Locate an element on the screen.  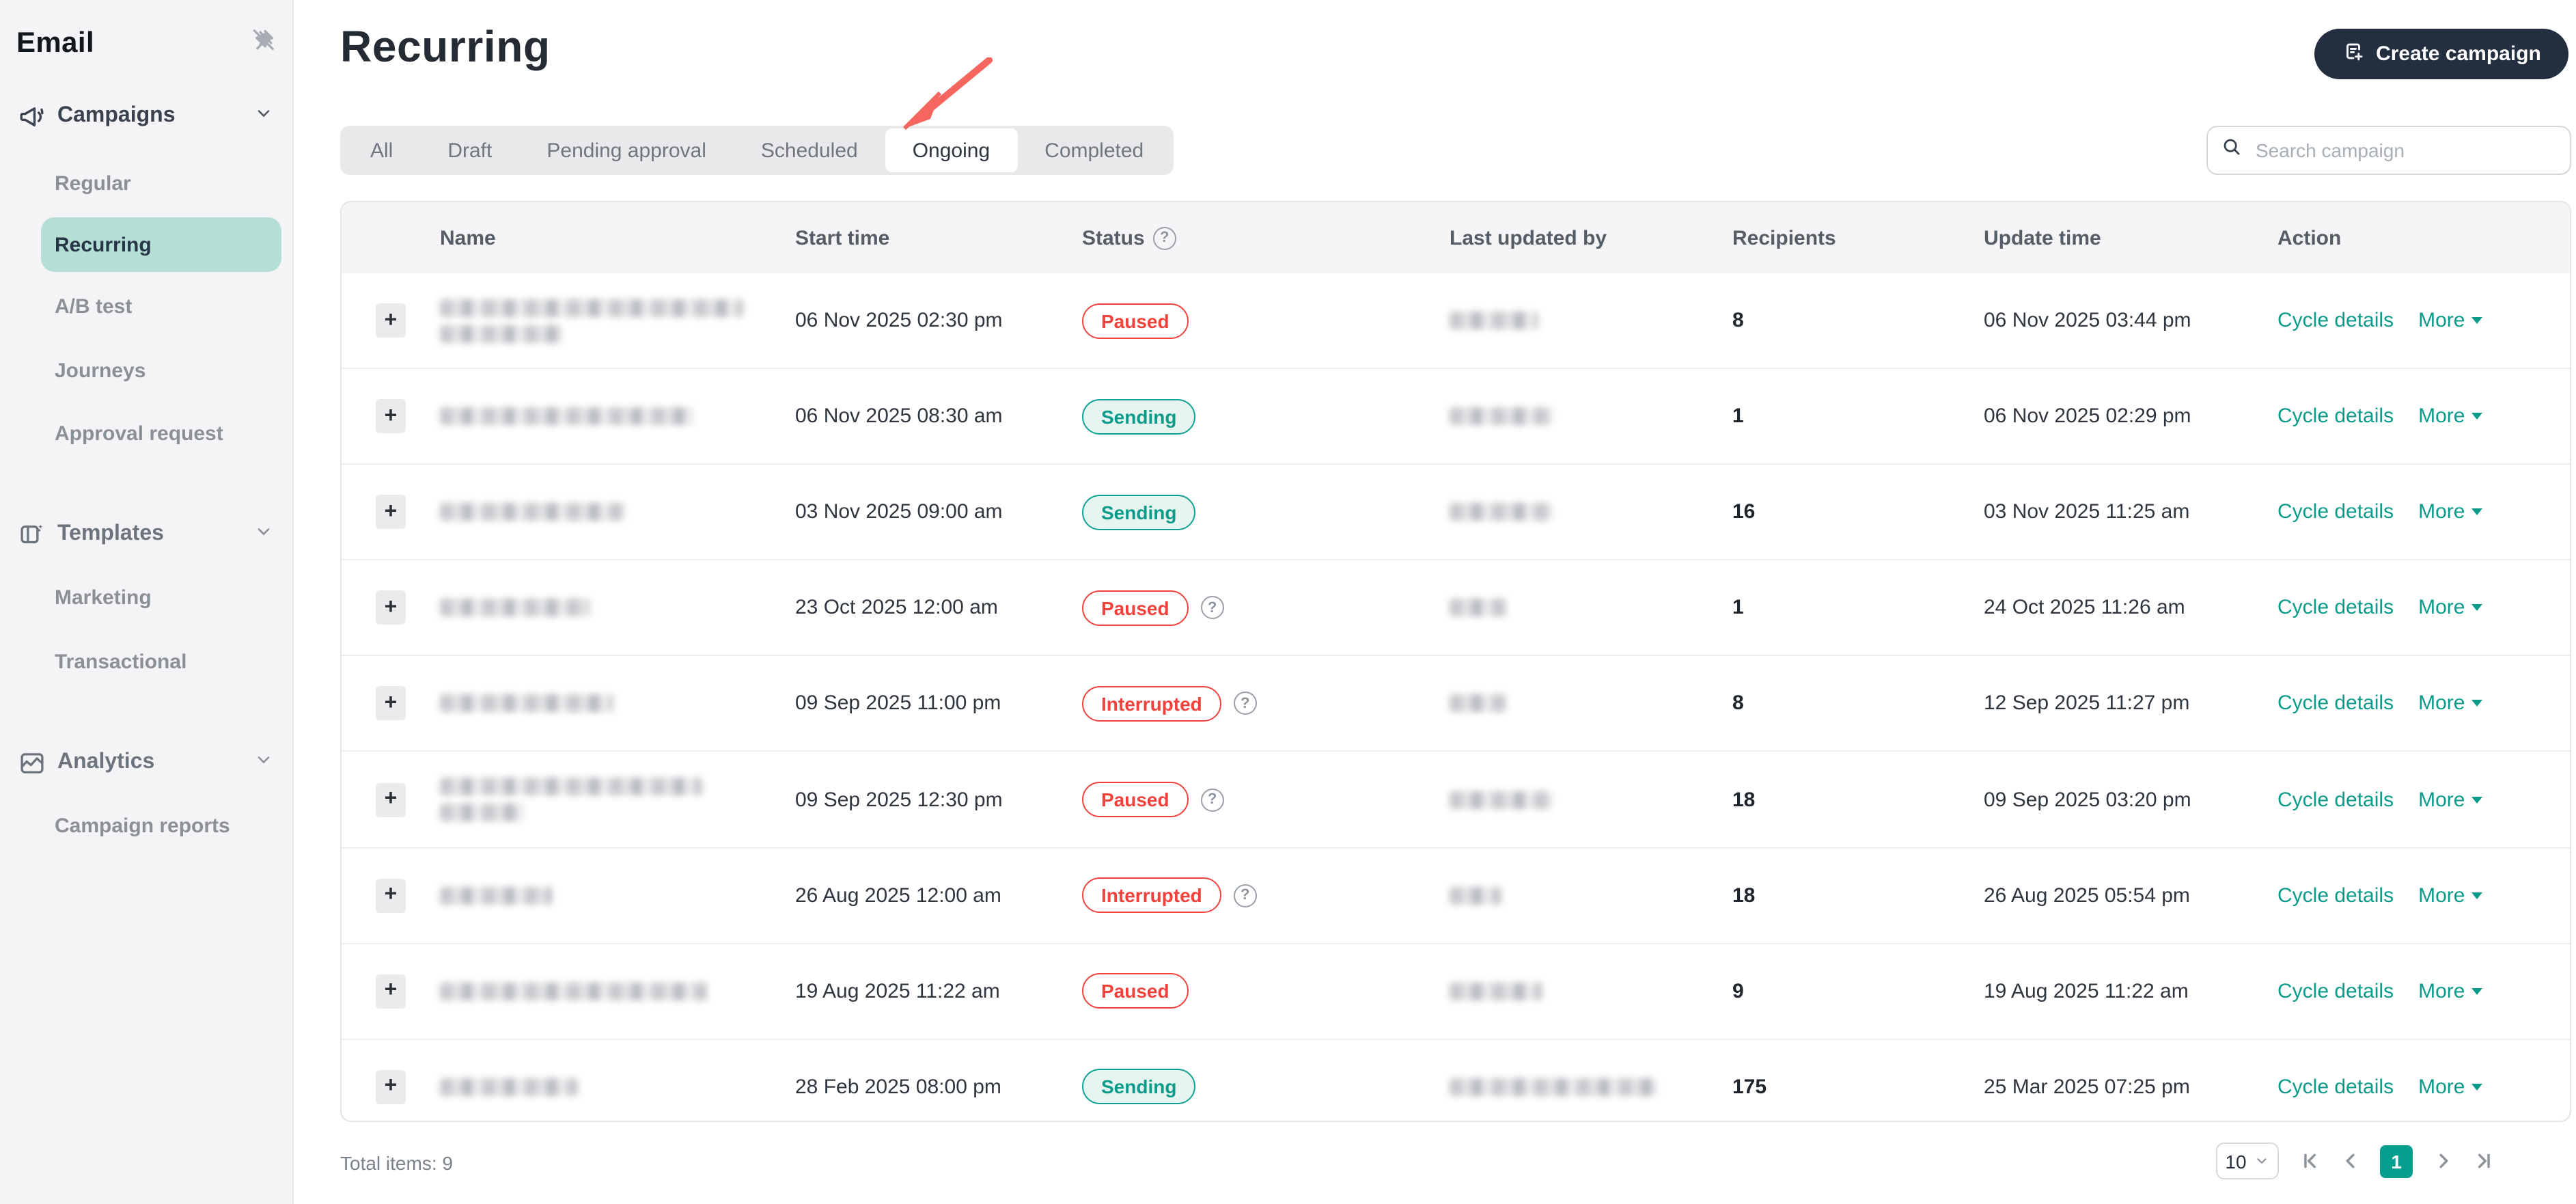
search-icon is located at coordinates (2231, 150).